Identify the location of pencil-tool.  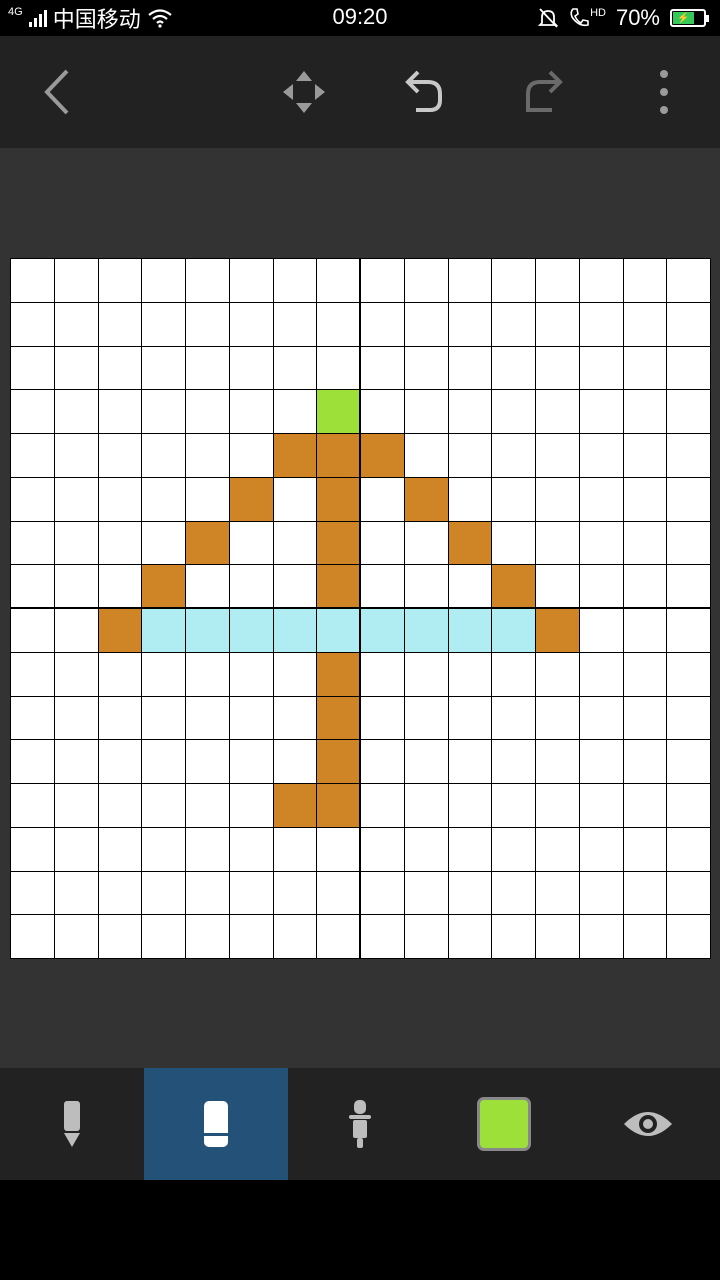
(72, 1124).